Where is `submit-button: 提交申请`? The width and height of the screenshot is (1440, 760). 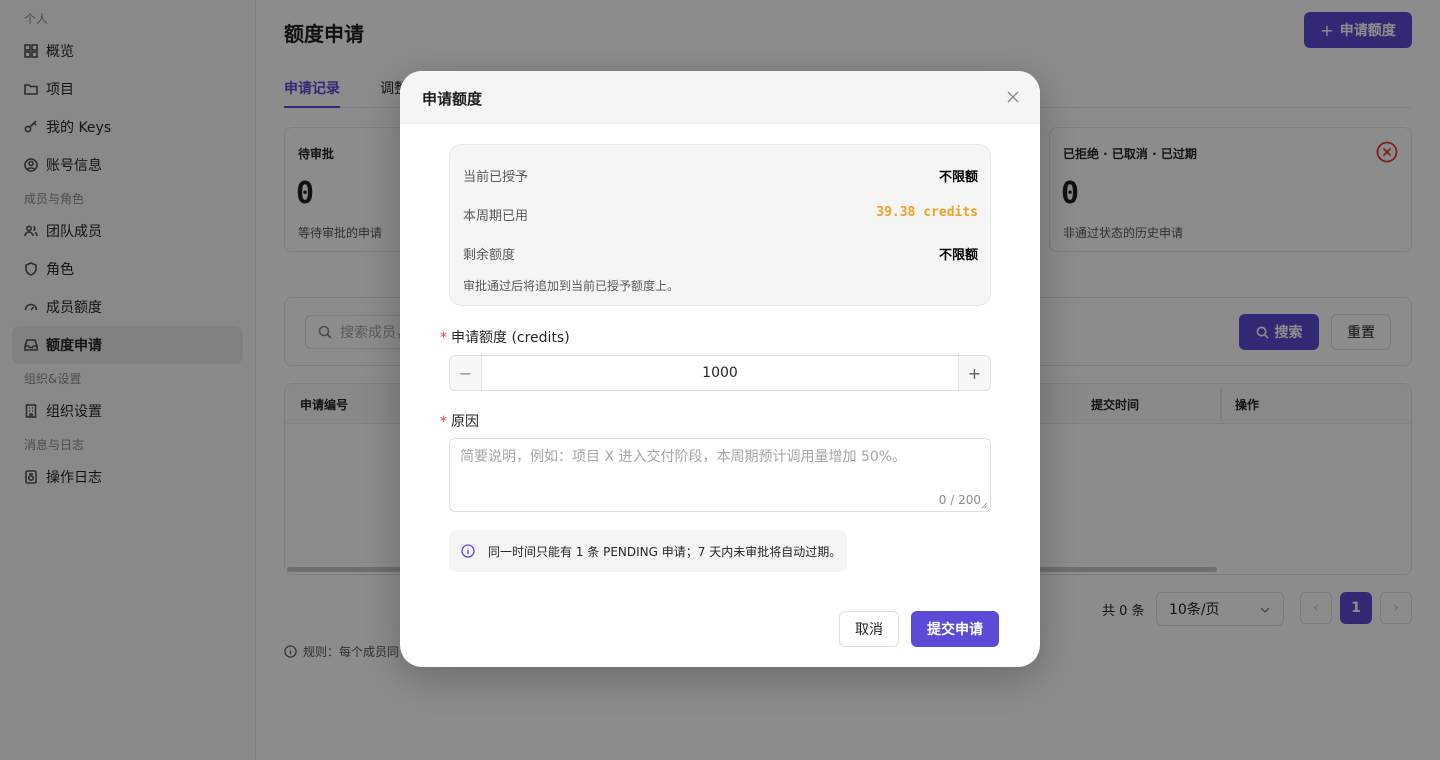
submit-button: 提交申请 is located at coordinates (955, 629).